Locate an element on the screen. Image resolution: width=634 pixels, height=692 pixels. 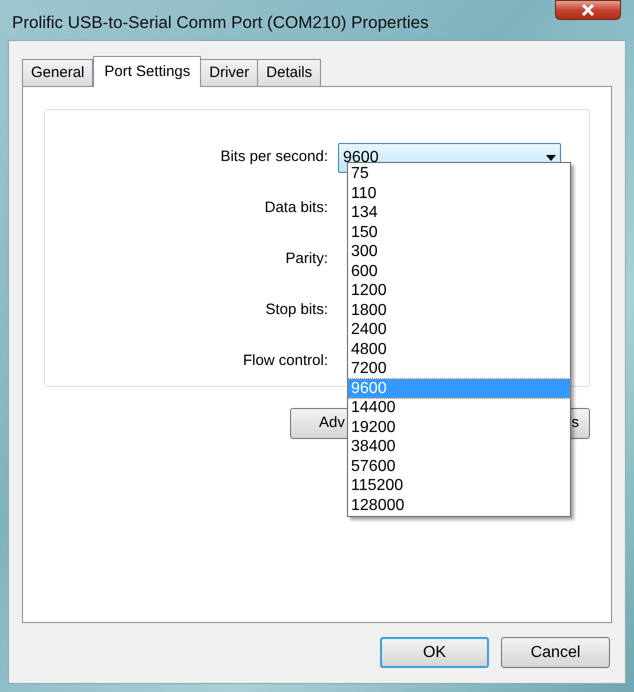
dropdown-option: 7200 is located at coordinates (459, 368).